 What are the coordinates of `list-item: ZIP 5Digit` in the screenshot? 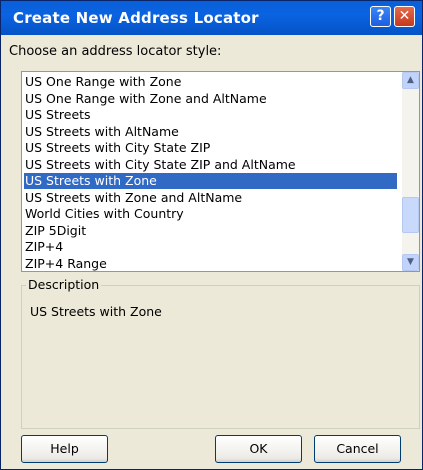 It's located at (210, 231).